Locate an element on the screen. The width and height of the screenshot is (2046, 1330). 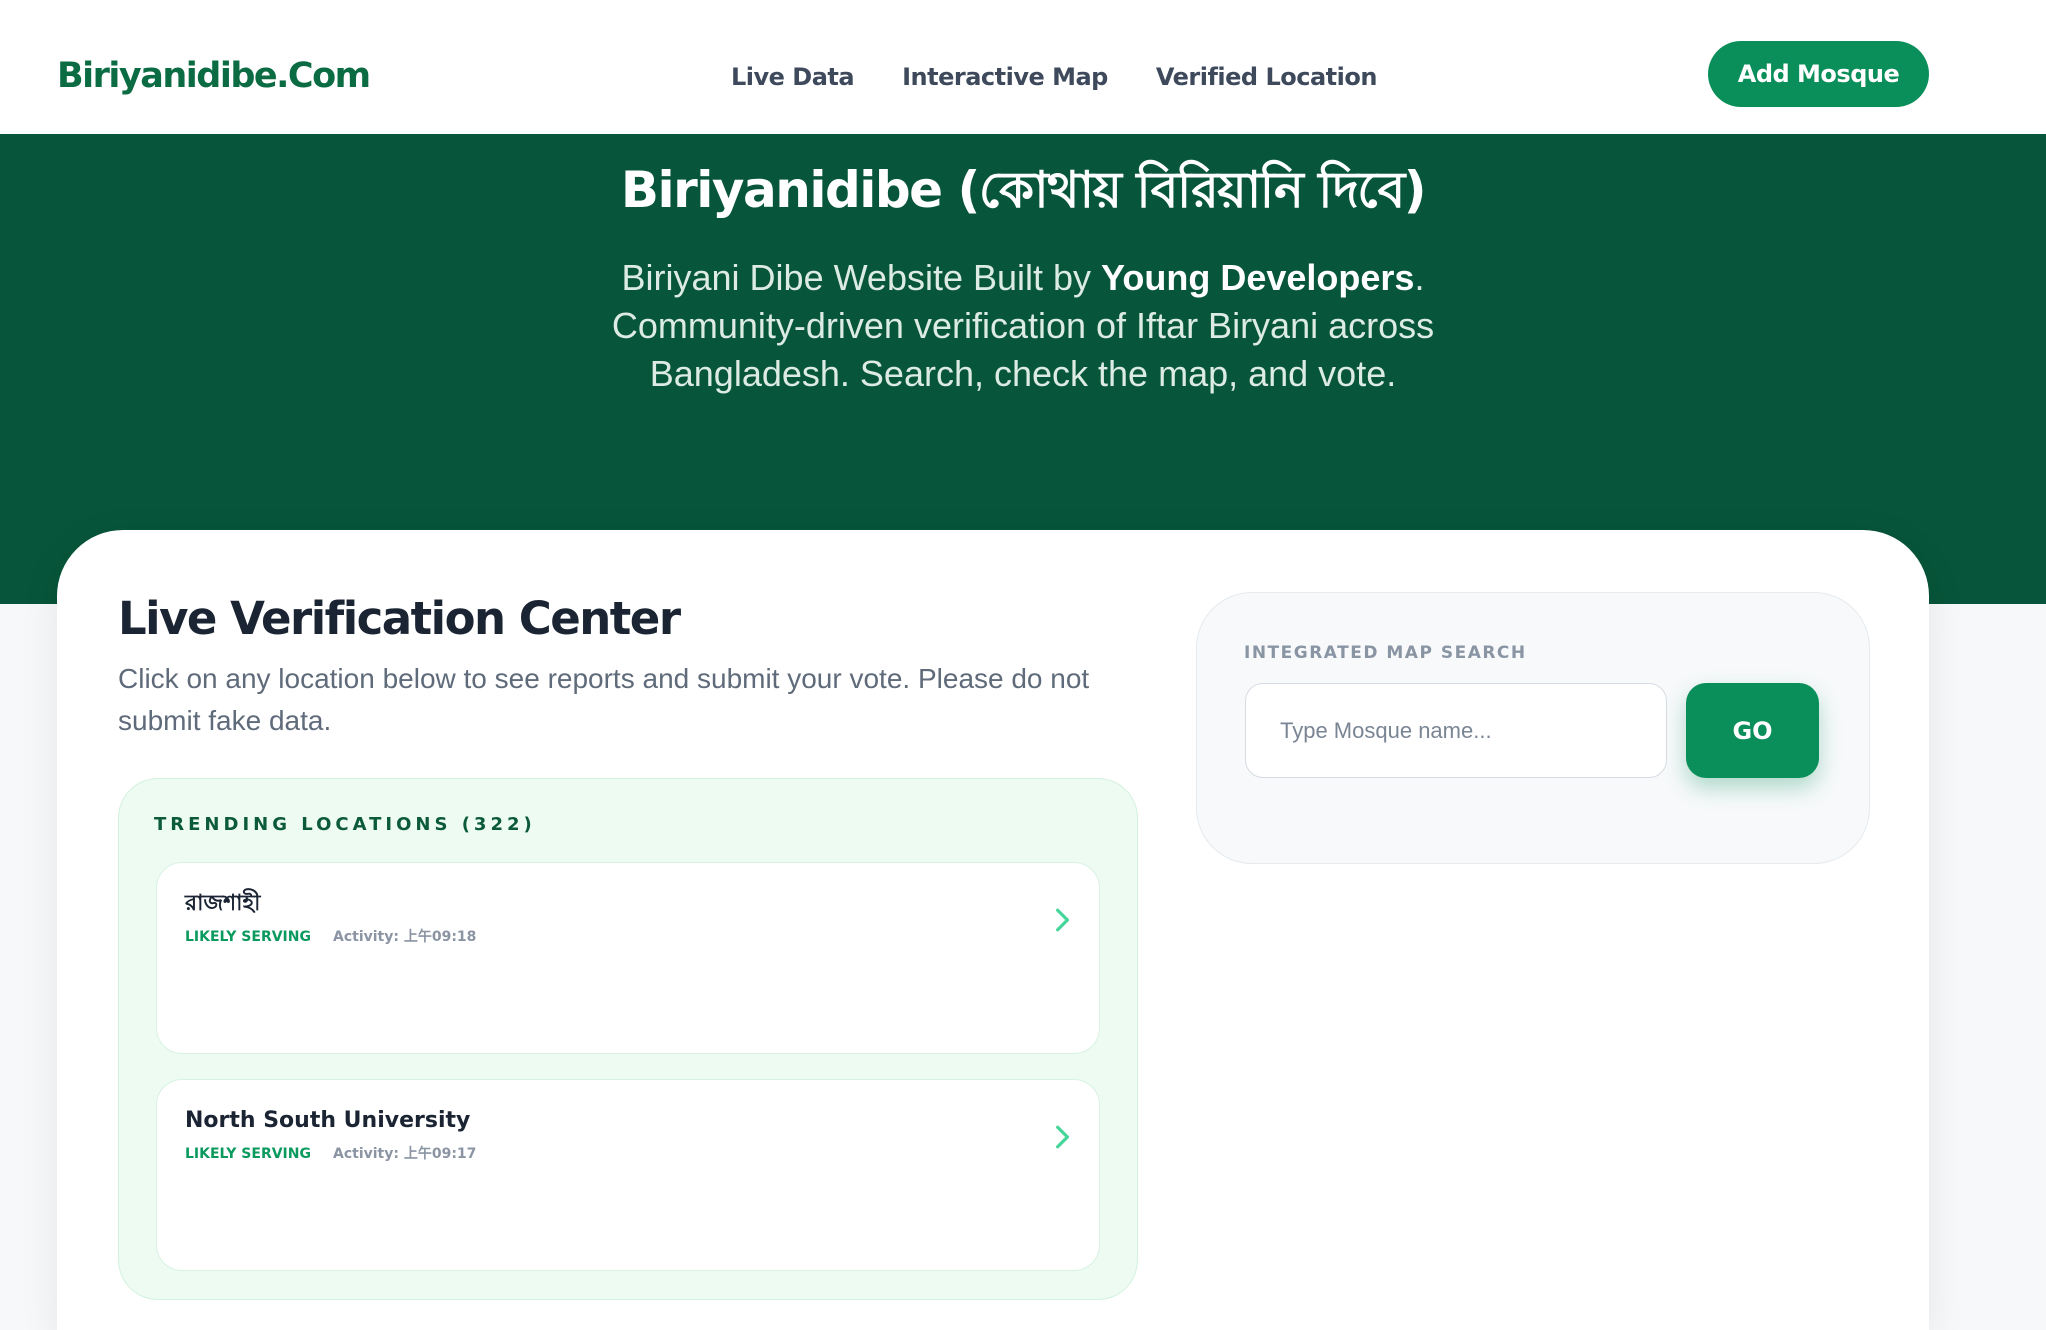
location-name: North South University is located at coordinates (328, 1120).